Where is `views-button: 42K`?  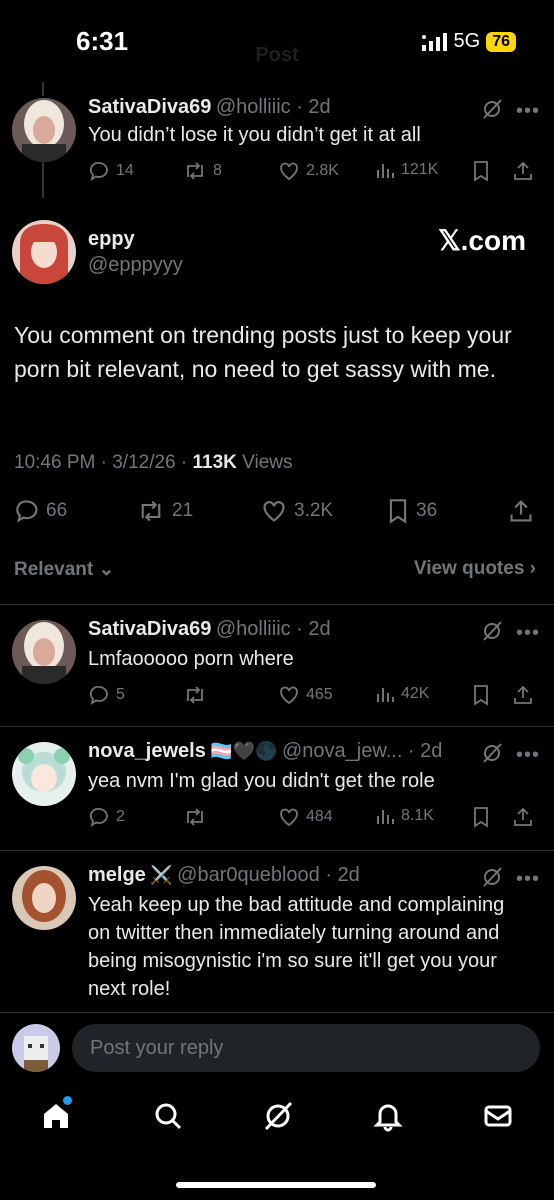 views-button: 42K is located at coordinates (402, 694).